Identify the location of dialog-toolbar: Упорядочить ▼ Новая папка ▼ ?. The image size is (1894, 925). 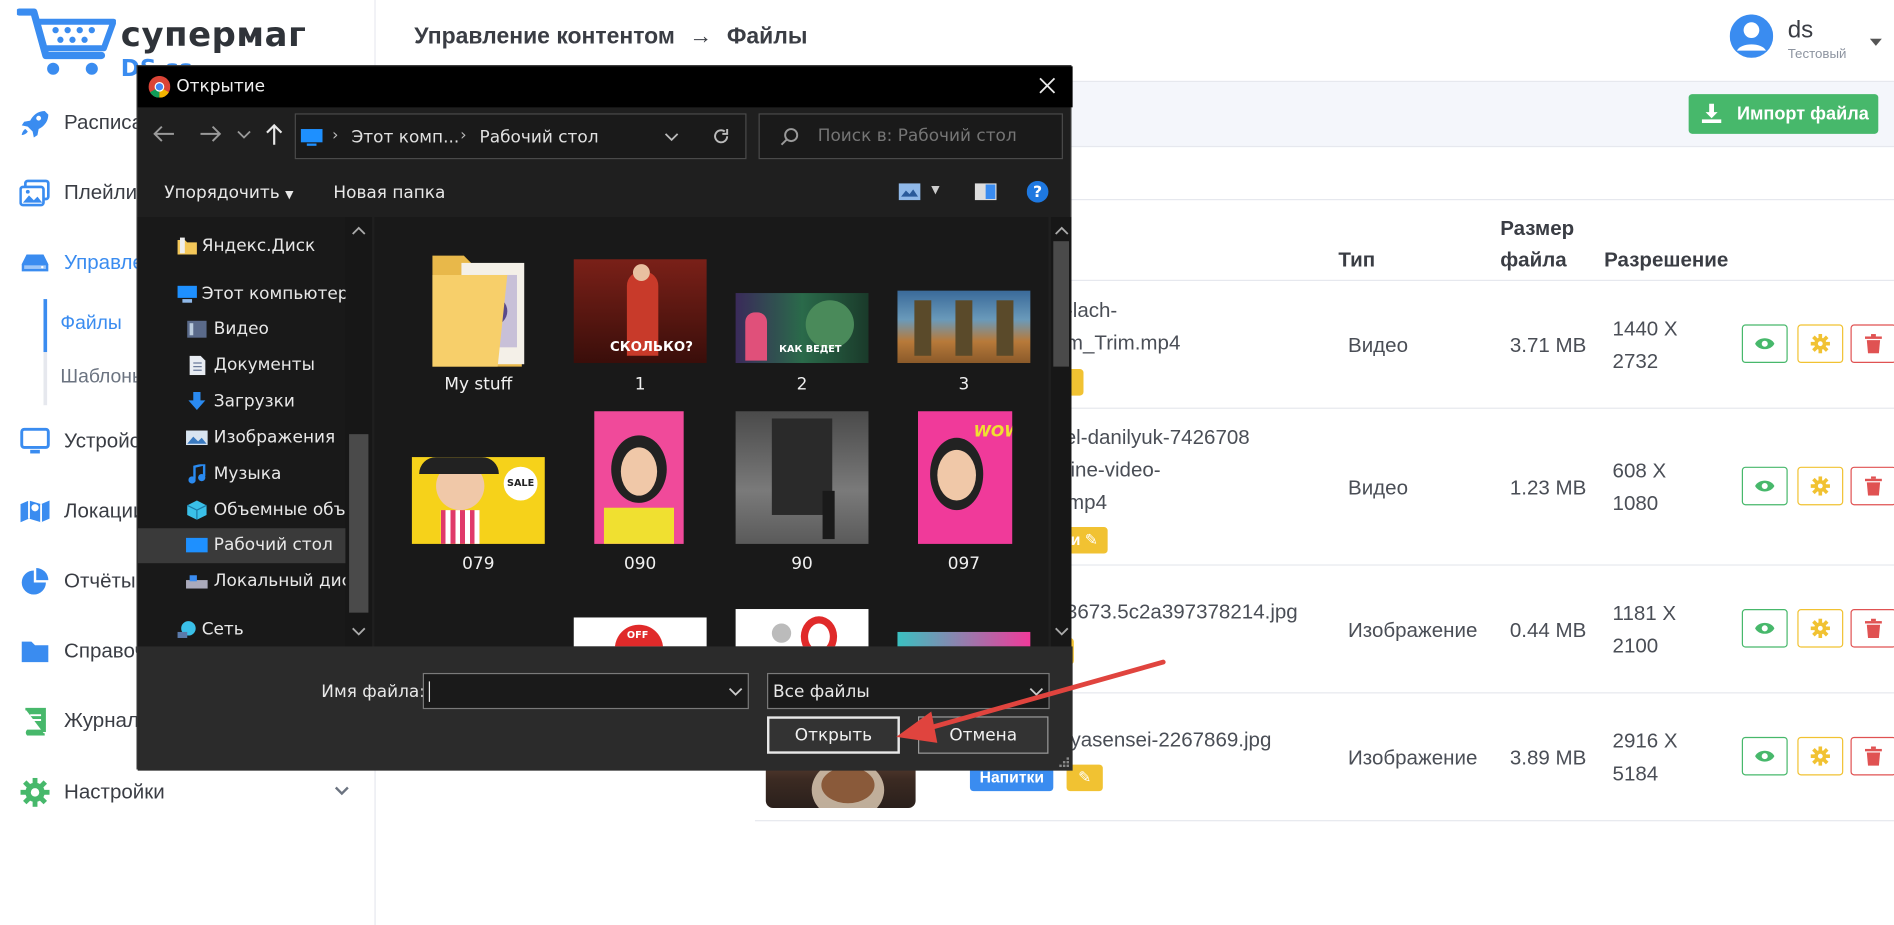
(605, 193).